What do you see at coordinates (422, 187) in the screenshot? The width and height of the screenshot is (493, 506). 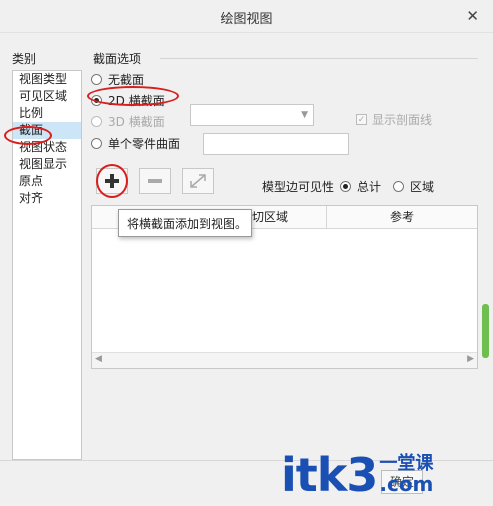 I see `area-label: 区域` at bounding box center [422, 187].